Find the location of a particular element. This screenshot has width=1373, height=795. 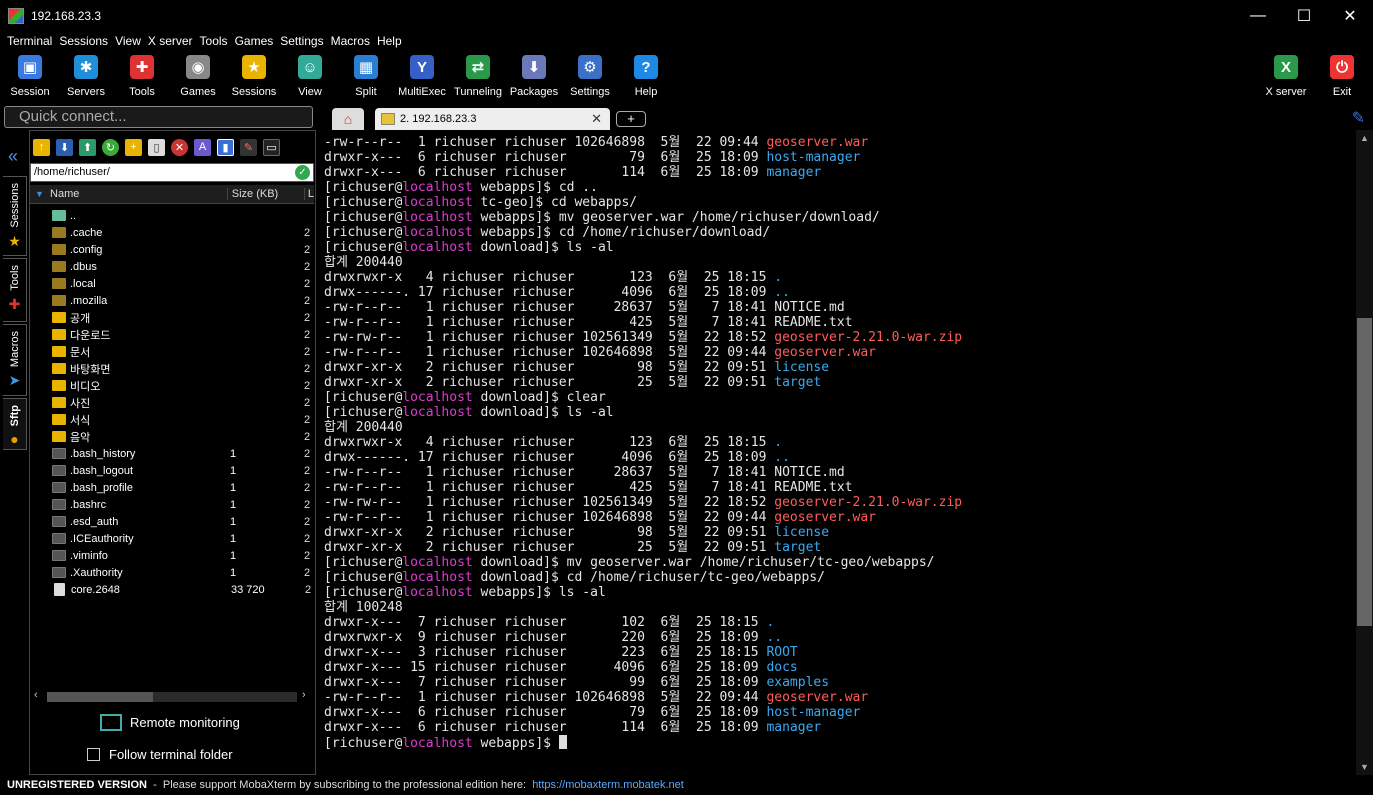

home-tab: ⌂ is located at coordinates (348, 119).